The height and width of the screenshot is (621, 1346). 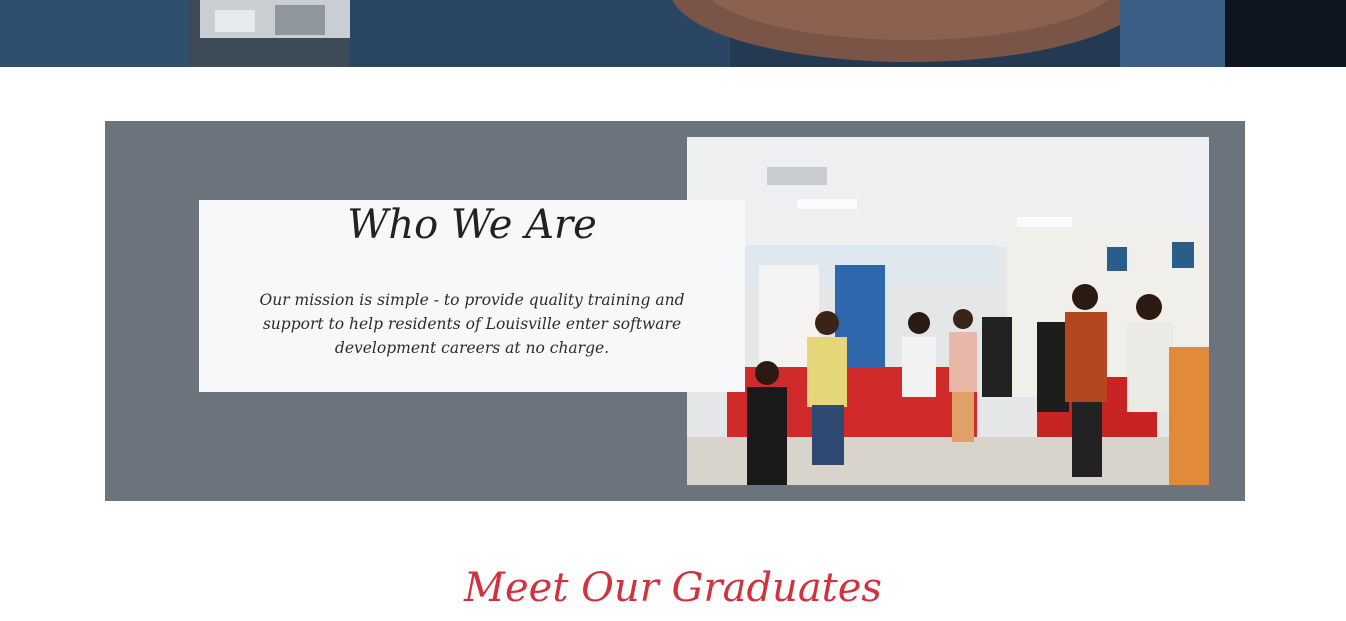 What do you see at coordinates (673, 588) in the screenshot?
I see `meet-our-graduates-heading: Meet Our Graduates` at bounding box center [673, 588].